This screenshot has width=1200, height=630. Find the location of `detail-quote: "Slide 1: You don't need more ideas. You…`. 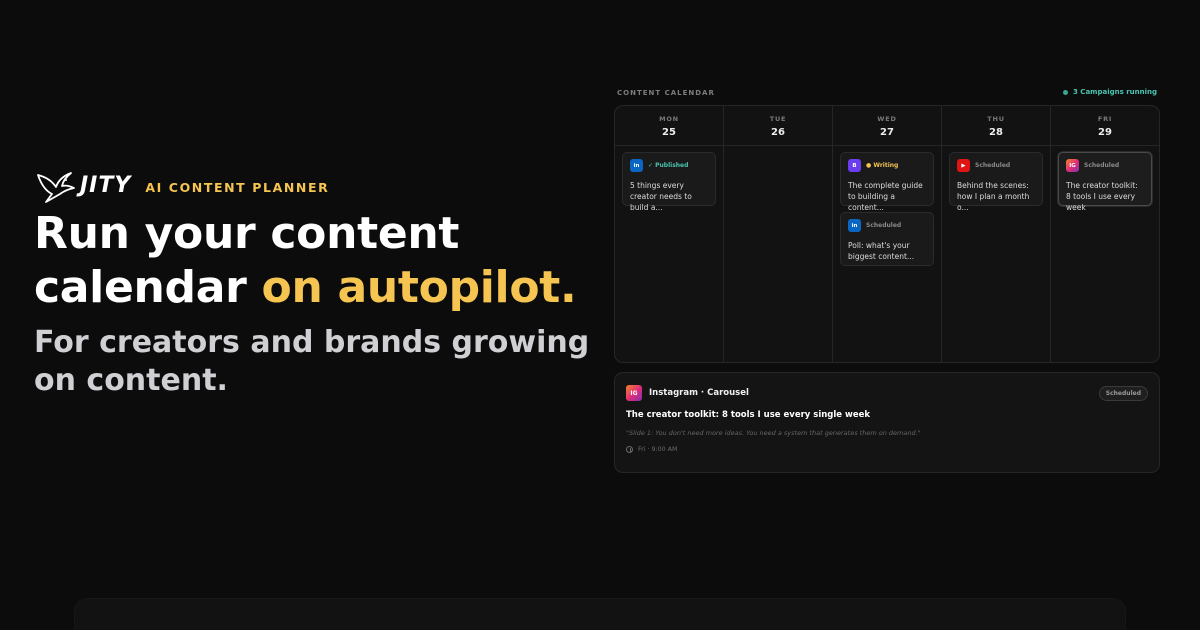

detail-quote: "Slide 1: You don't need more ideas. You… is located at coordinates (773, 433).